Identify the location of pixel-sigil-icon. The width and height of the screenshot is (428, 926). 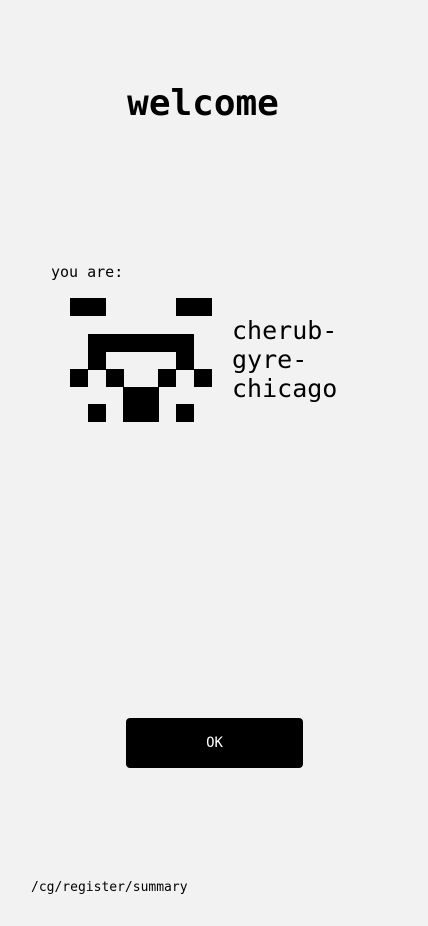
(141, 360).